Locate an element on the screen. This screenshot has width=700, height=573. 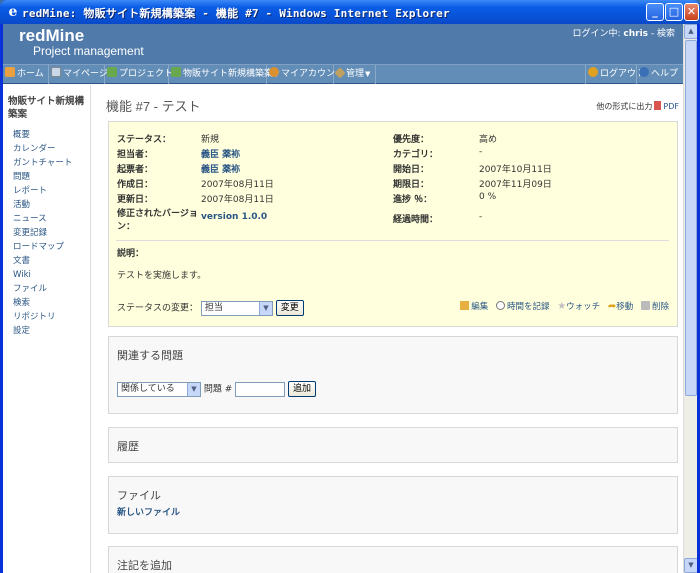
sidebar-item-overview: 概要 is located at coordinates (42, 135).